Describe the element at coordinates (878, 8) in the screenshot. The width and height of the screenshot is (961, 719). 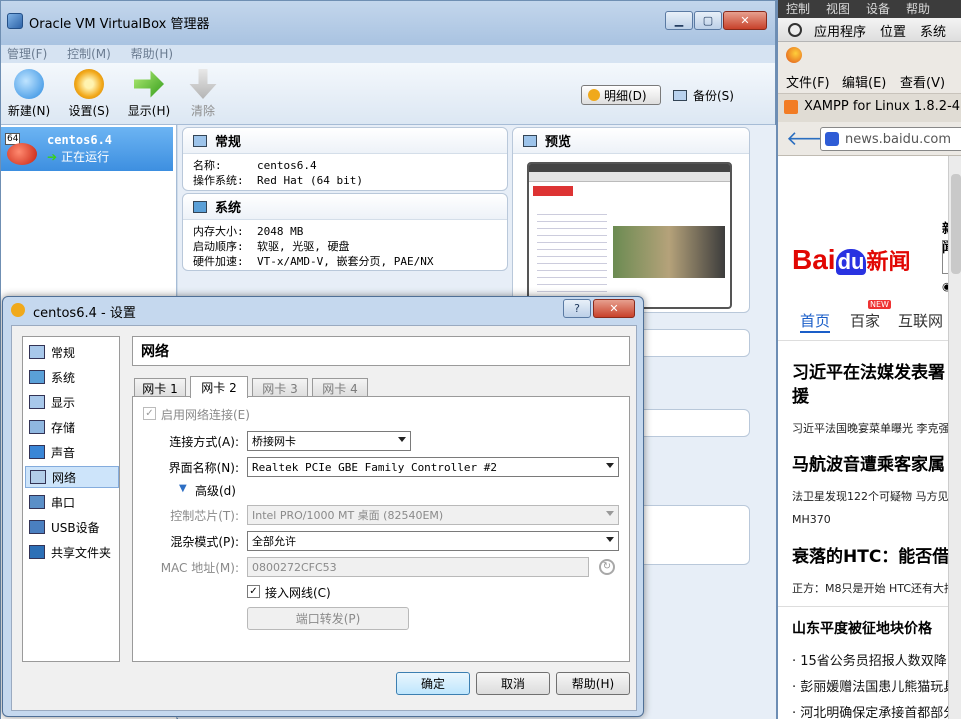
I see `vm-menu-devices: 设备` at that location.